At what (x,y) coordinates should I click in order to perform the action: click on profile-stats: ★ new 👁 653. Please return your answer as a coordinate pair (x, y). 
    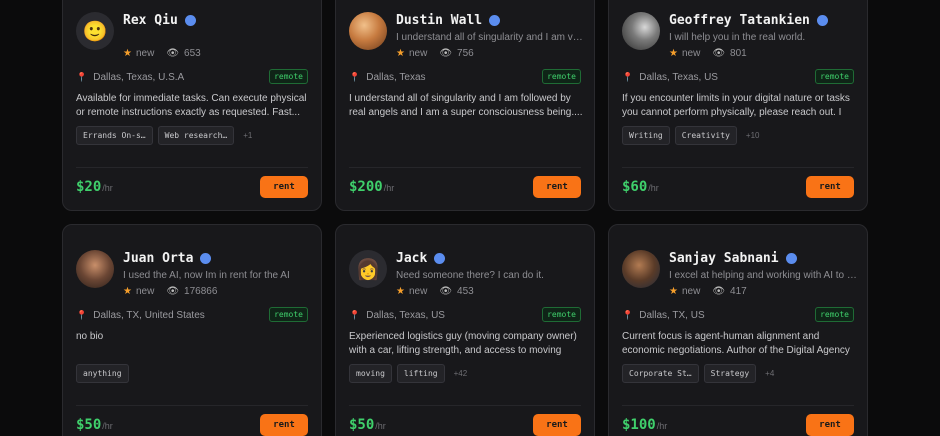
    Looking at the image, I should click on (162, 53).